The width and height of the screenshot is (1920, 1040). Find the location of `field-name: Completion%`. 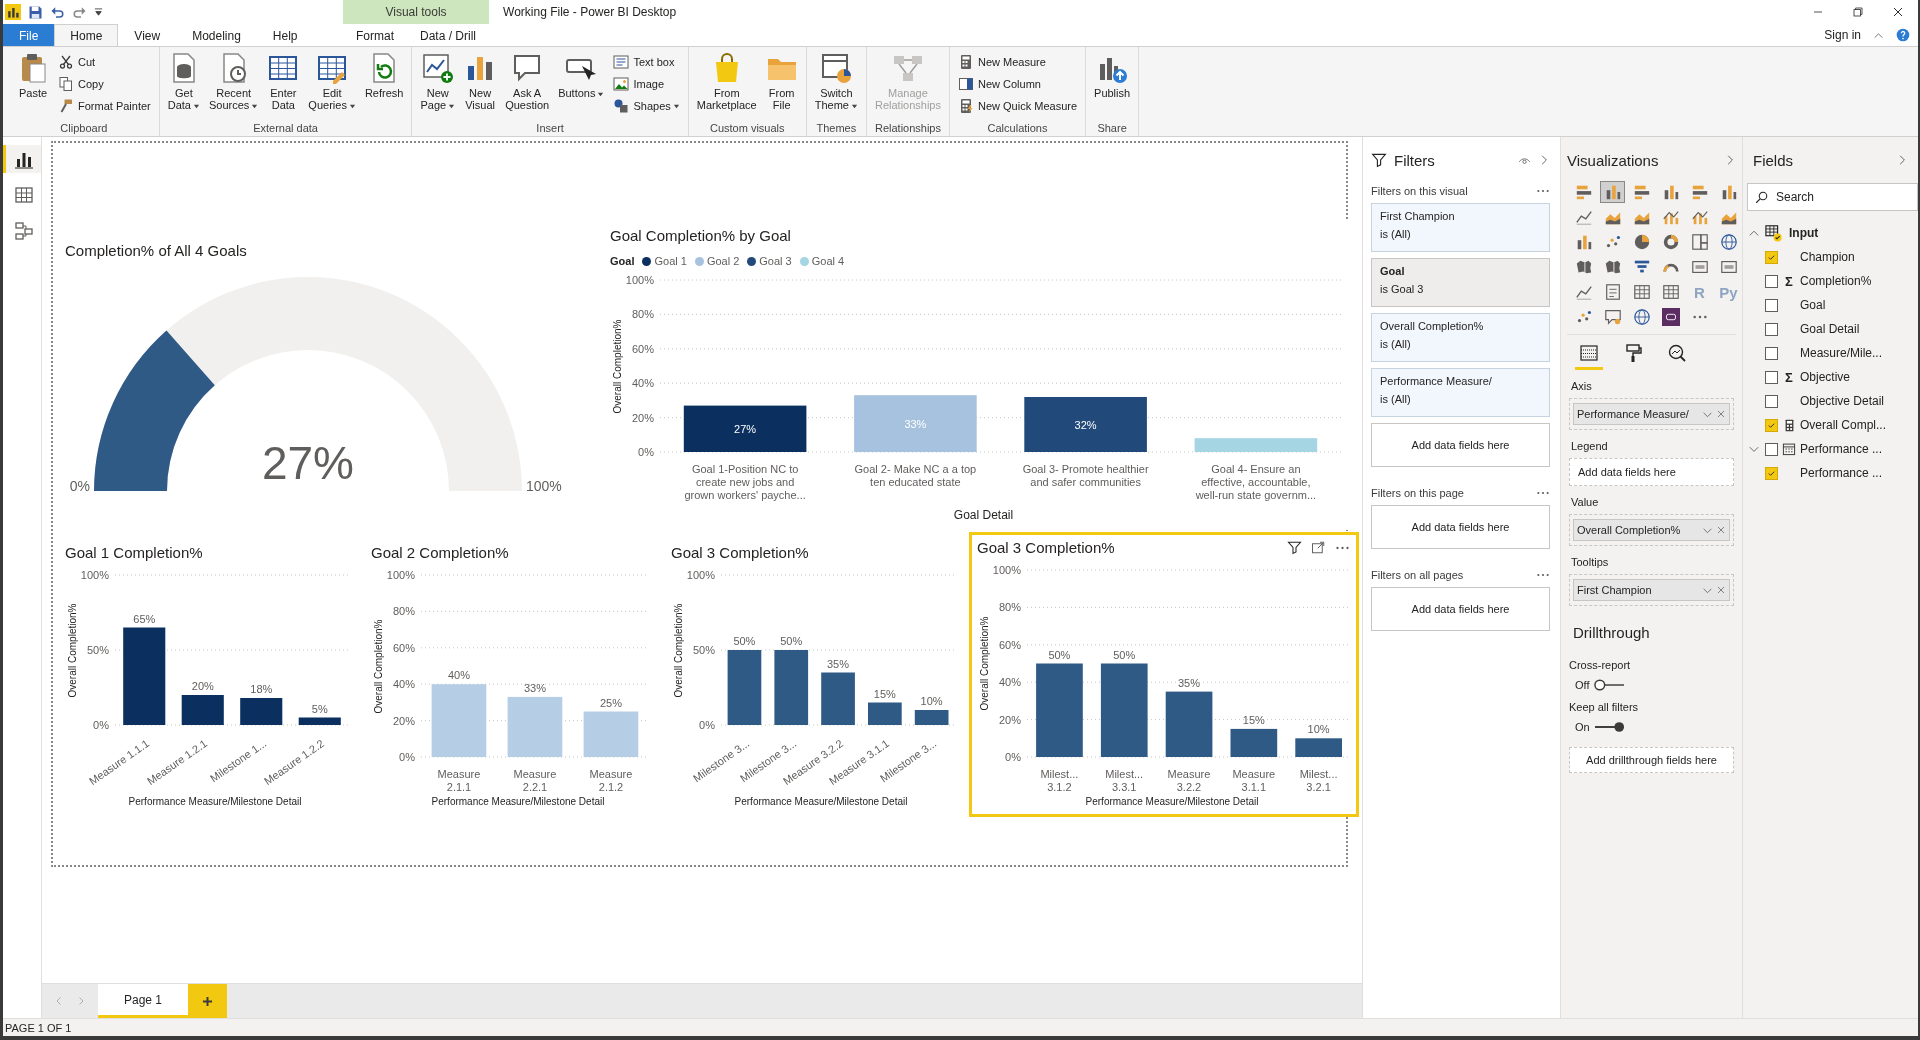

field-name: Completion% is located at coordinates (1836, 281).